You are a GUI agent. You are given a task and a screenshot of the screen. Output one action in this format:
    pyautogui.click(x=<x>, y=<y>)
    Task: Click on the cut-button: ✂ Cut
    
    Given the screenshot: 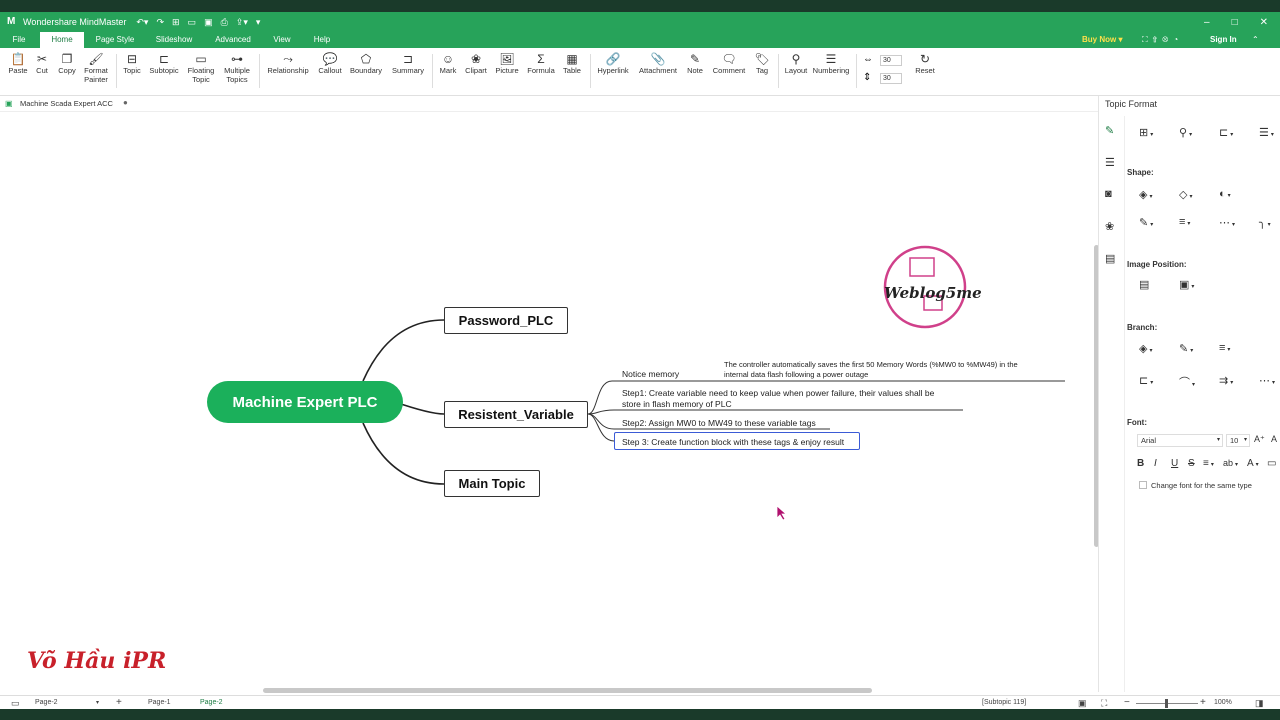 What is the action you would take?
    pyautogui.click(x=42, y=63)
    